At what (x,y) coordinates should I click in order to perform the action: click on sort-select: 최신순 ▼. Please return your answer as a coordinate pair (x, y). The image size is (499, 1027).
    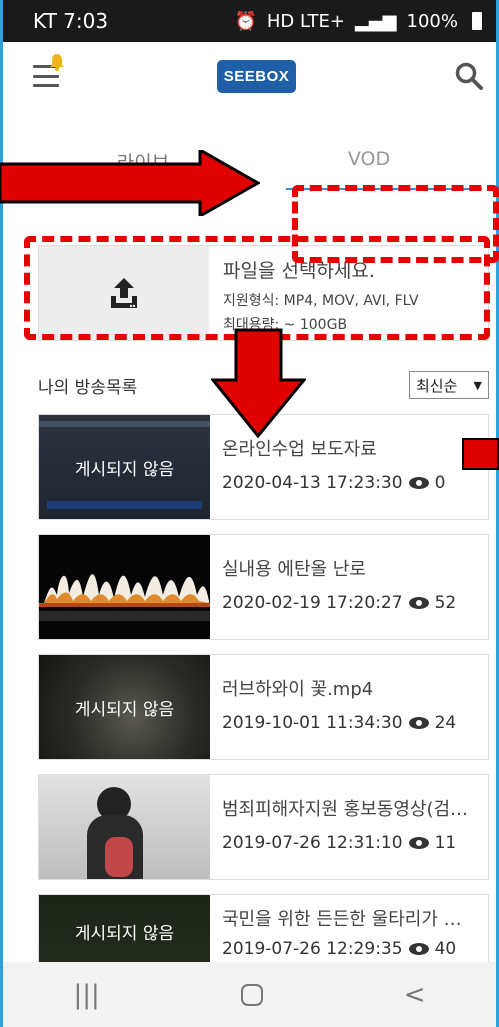
    Looking at the image, I should click on (449, 385).